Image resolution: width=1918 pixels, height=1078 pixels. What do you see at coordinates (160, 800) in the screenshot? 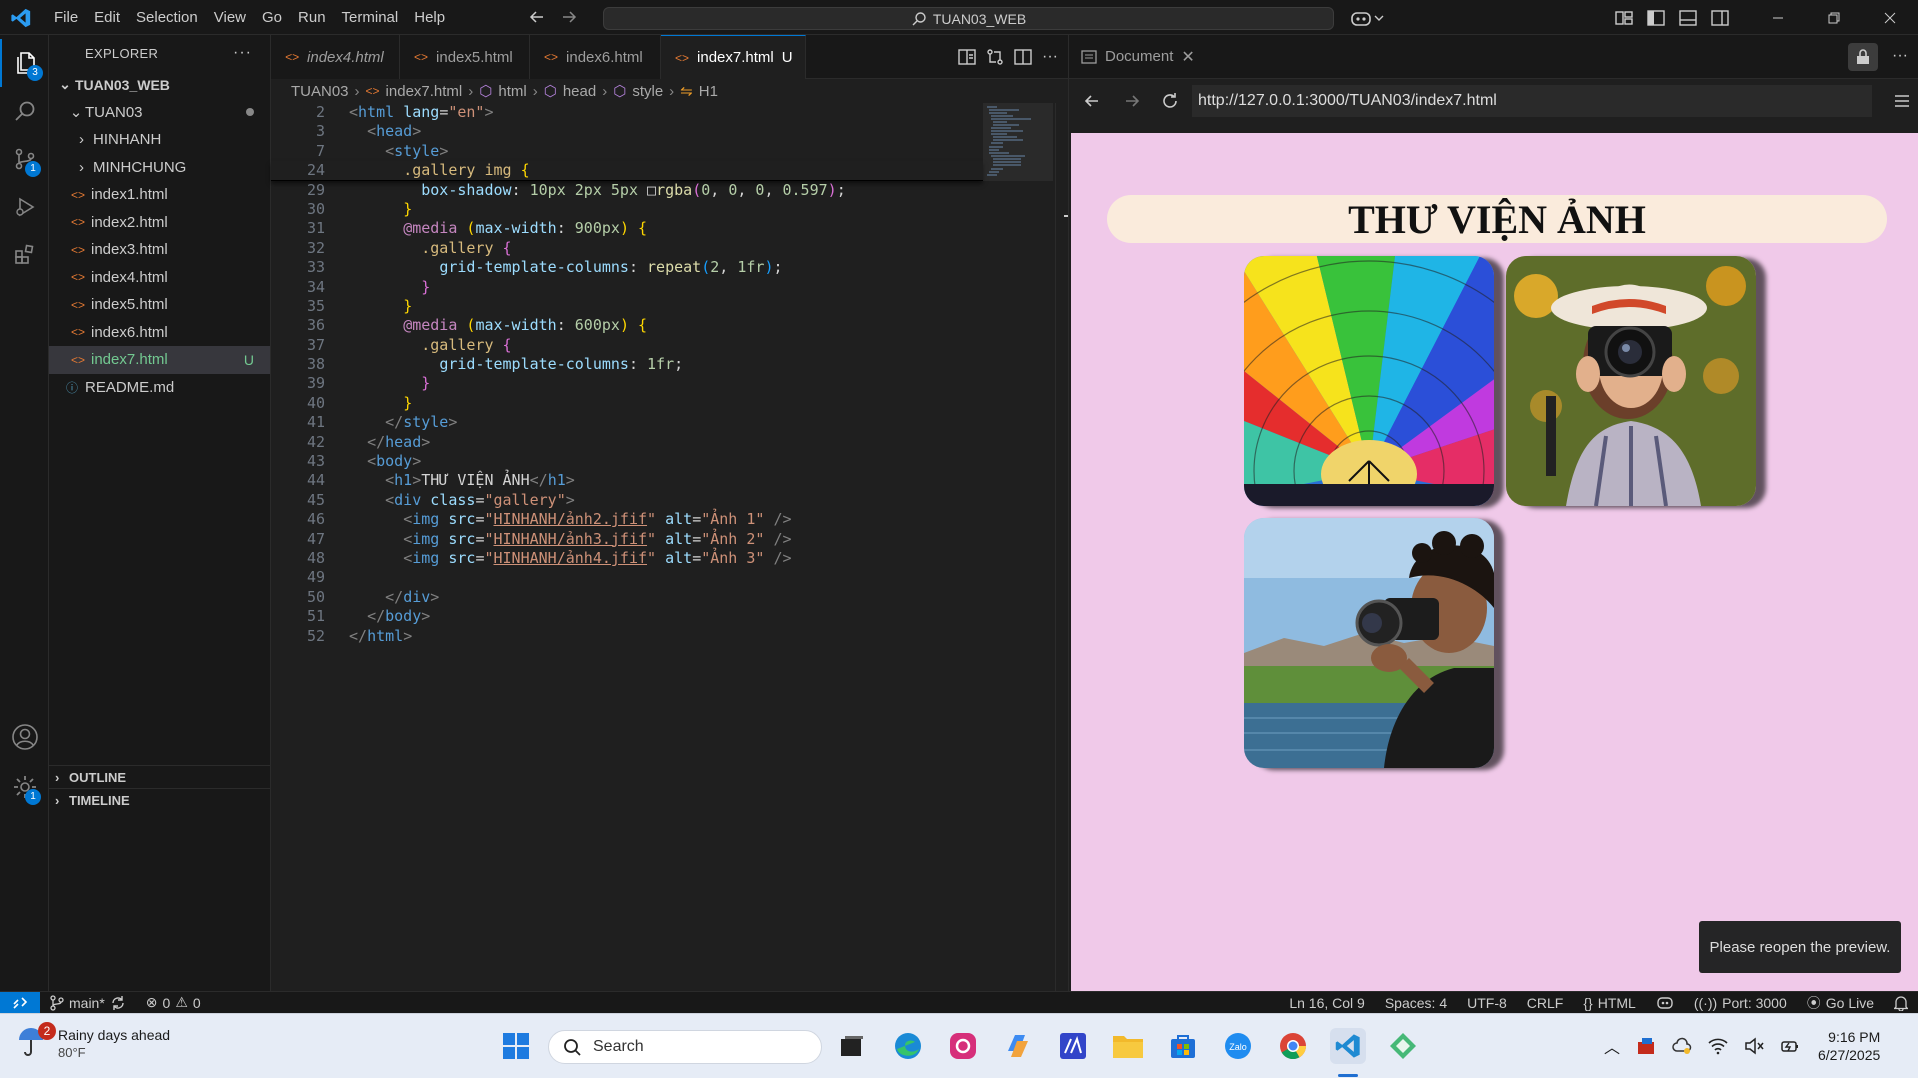
I see `timeline-section: › TIMELINE` at bounding box center [160, 800].